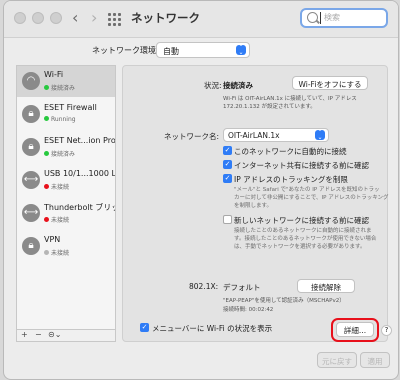 This screenshot has width=400, height=380. Describe the element at coordinates (171, 51) in the screenshot. I see `network-environment-value: 自動` at that location.